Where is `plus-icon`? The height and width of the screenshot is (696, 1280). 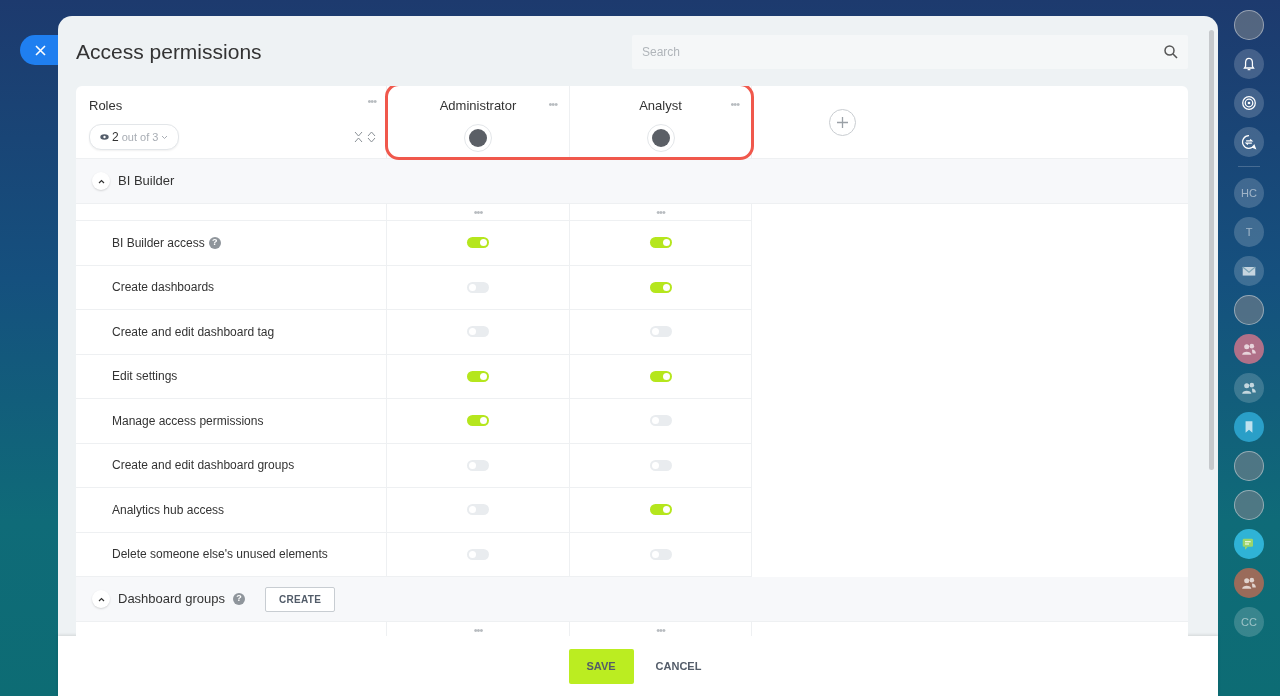
plus-icon is located at coordinates (842, 122).